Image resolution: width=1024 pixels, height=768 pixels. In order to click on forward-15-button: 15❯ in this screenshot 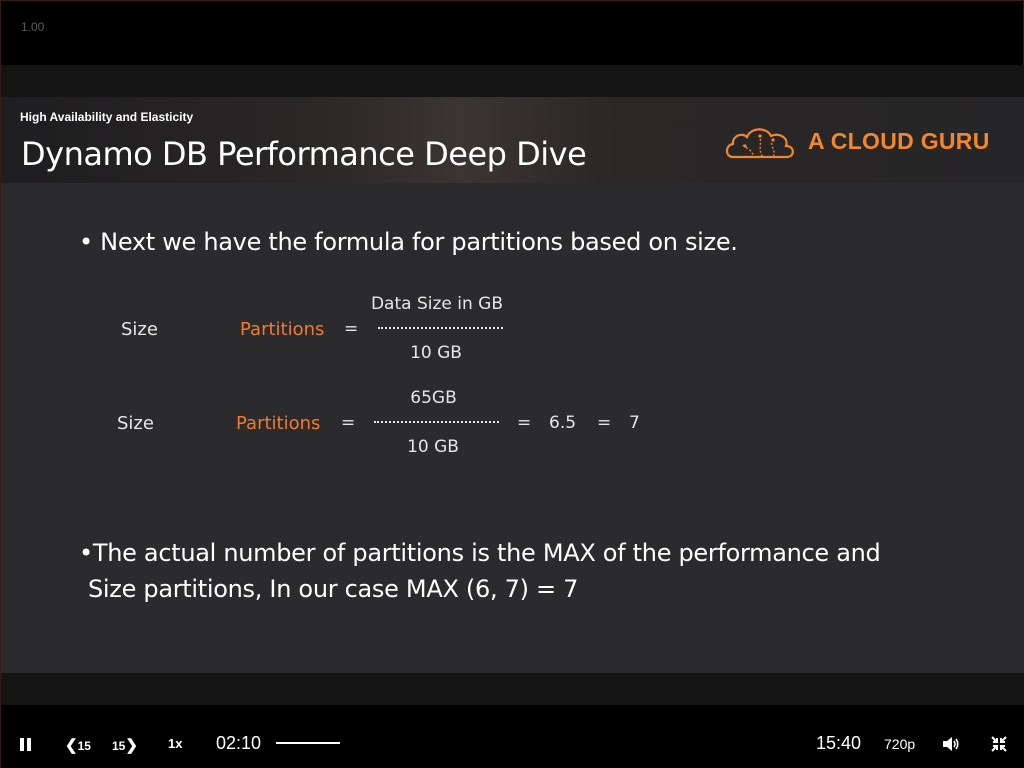, I will do `click(125, 745)`.